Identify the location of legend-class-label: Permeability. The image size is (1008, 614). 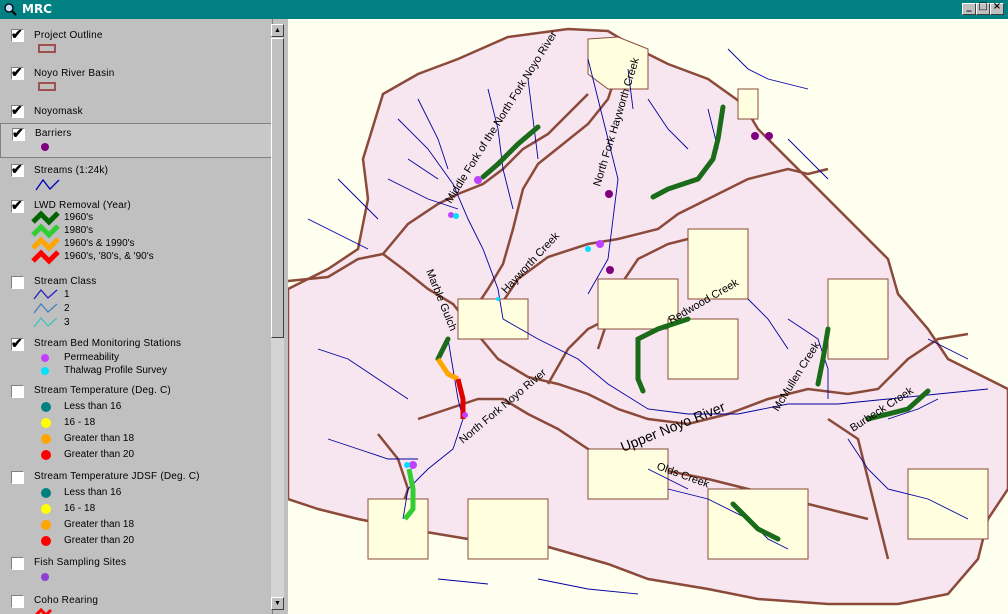
(92, 357).